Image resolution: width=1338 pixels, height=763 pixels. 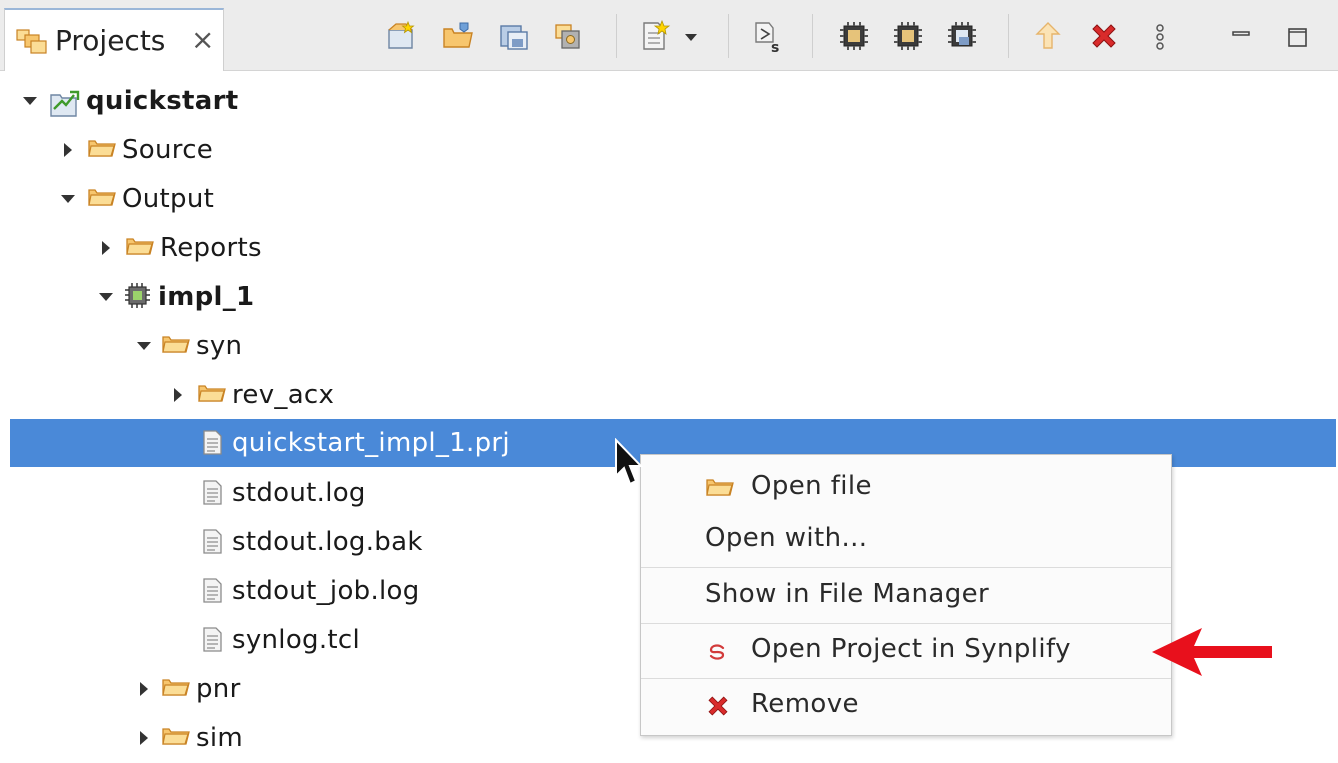 What do you see at coordinates (908, 37) in the screenshot?
I see `chip-run-icon` at bounding box center [908, 37].